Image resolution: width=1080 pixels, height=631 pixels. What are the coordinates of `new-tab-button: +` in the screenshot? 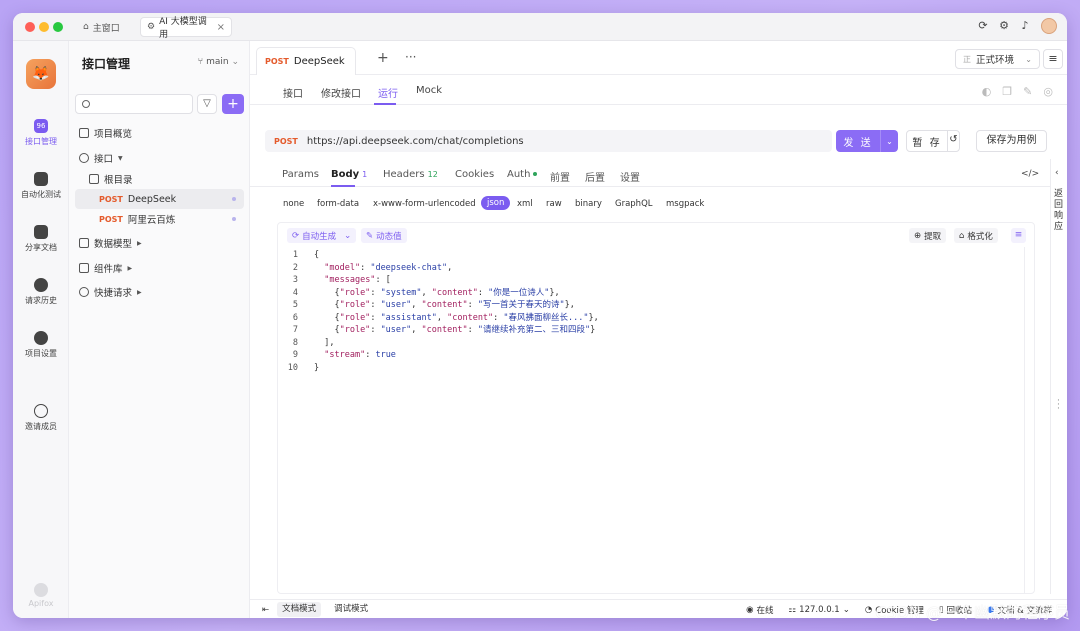 It's located at (383, 58).